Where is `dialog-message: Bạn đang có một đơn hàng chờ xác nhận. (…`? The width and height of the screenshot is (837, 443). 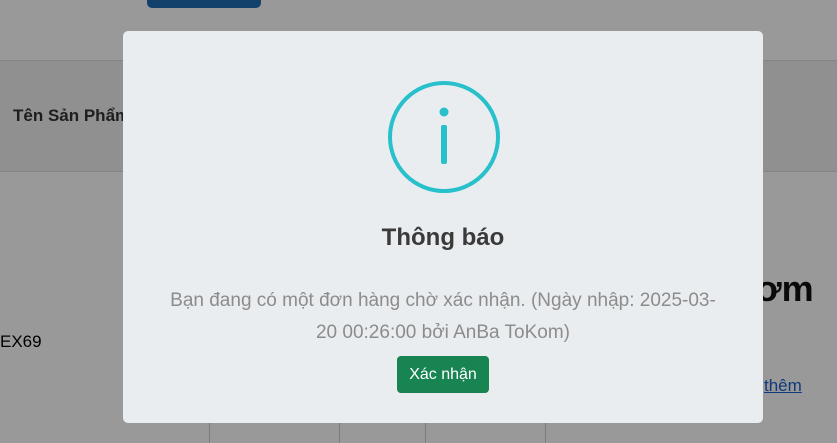 dialog-message: Bạn đang có một đơn hàng chờ xác nhận. (… is located at coordinates (443, 316).